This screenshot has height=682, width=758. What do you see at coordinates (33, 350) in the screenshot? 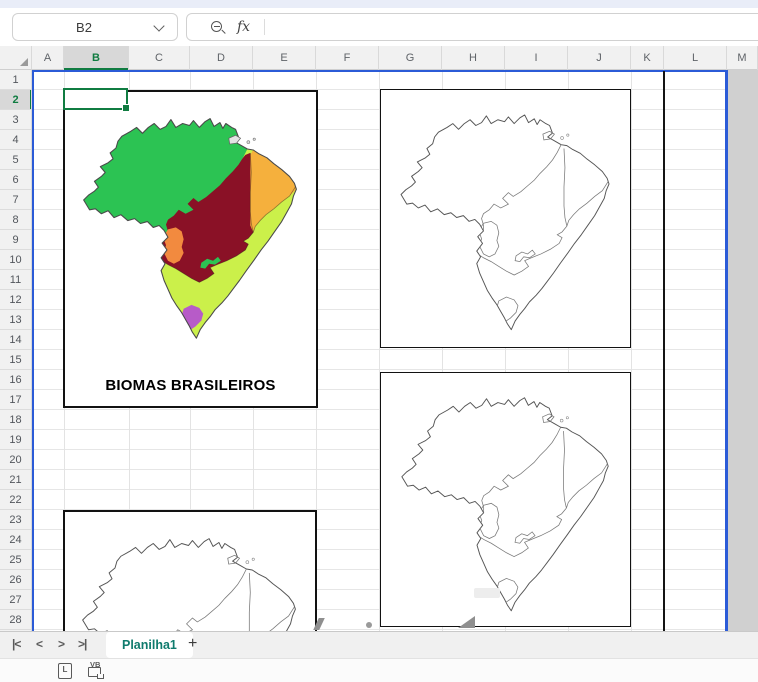
I see `page-border-left` at bounding box center [33, 350].